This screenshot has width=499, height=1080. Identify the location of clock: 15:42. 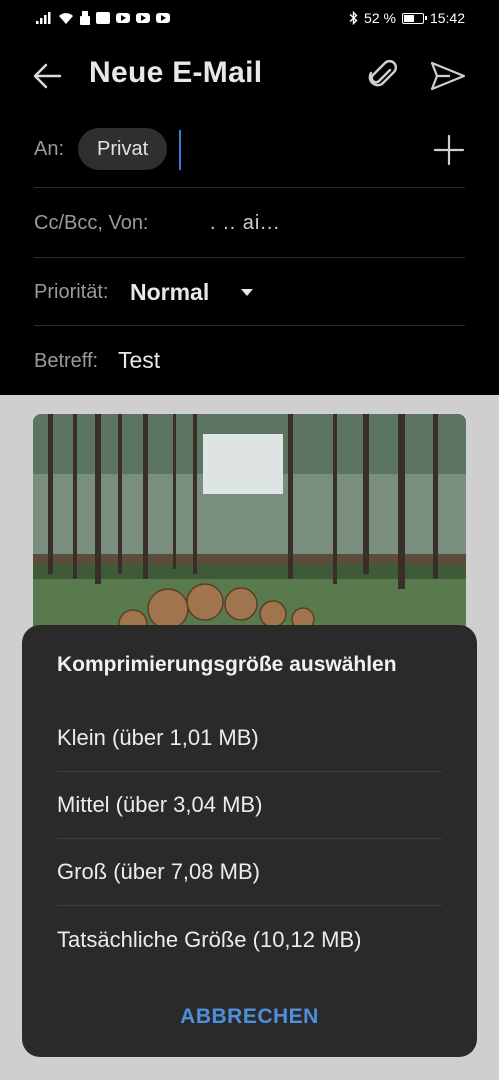
(447, 18).